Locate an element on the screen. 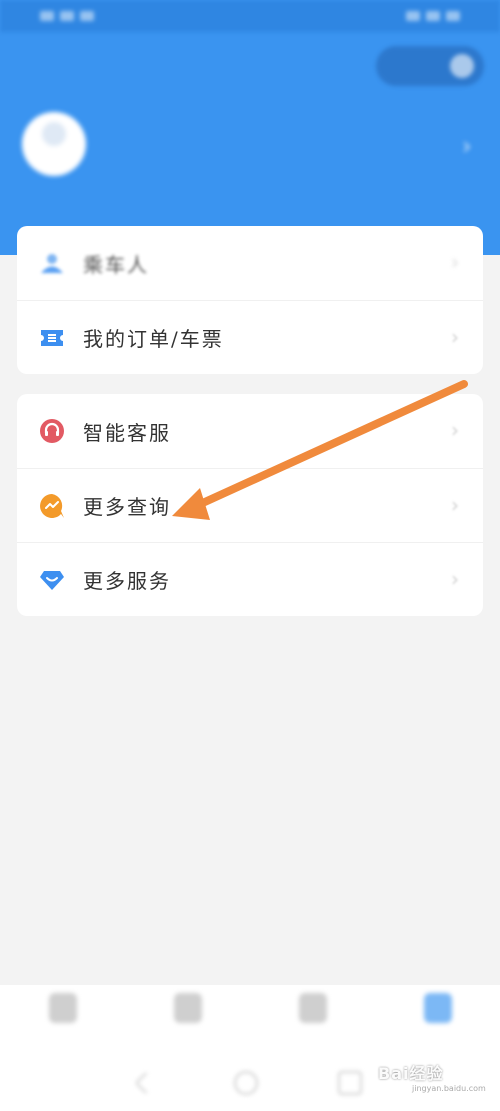 This screenshot has width=500, height=1111. headset-icon is located at coordinates (52, 431).